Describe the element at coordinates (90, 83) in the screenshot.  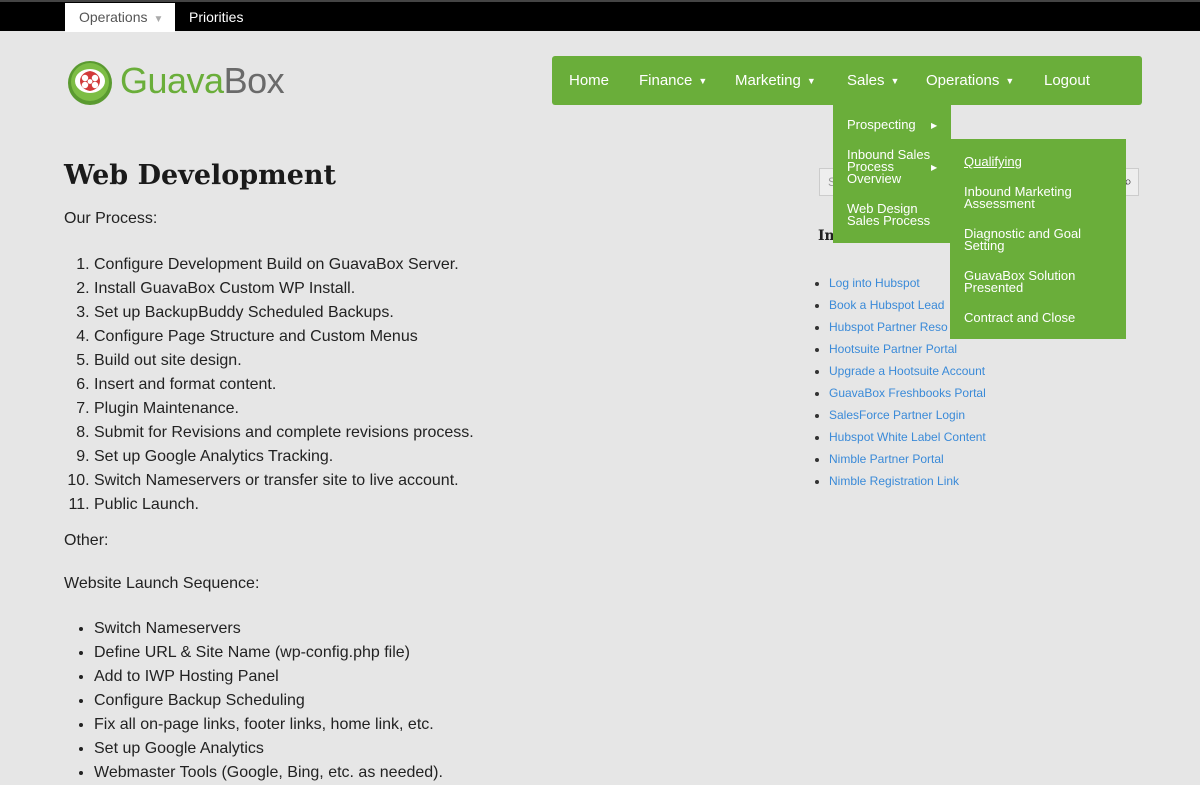
I see `guava-logo-icon` at that location.